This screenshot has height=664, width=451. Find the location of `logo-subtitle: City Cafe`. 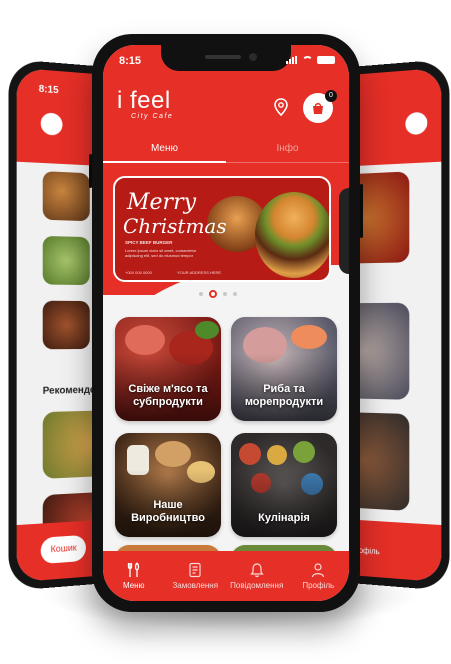

logo-subtitle: City Cafe is located at coordinates (152, 116).